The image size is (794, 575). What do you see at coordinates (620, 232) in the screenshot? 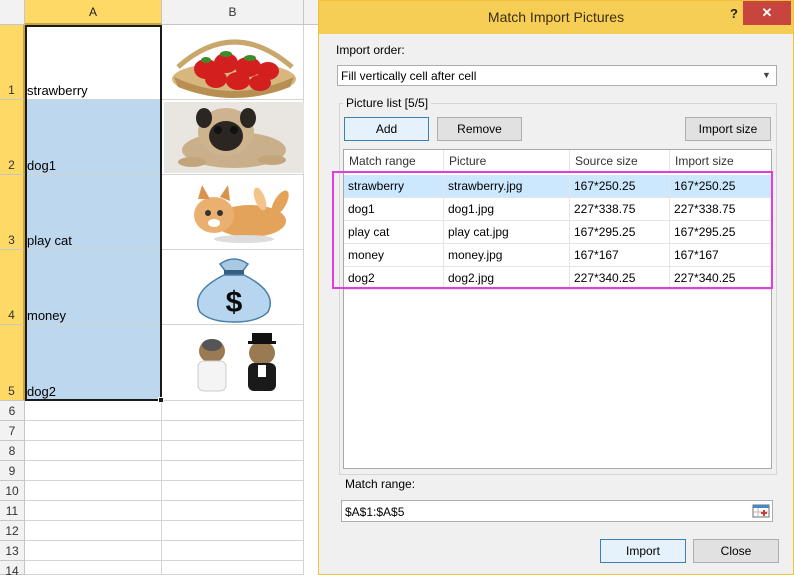
I see `source-size-cell: 167*295.25` at bounding box center [620, 232].